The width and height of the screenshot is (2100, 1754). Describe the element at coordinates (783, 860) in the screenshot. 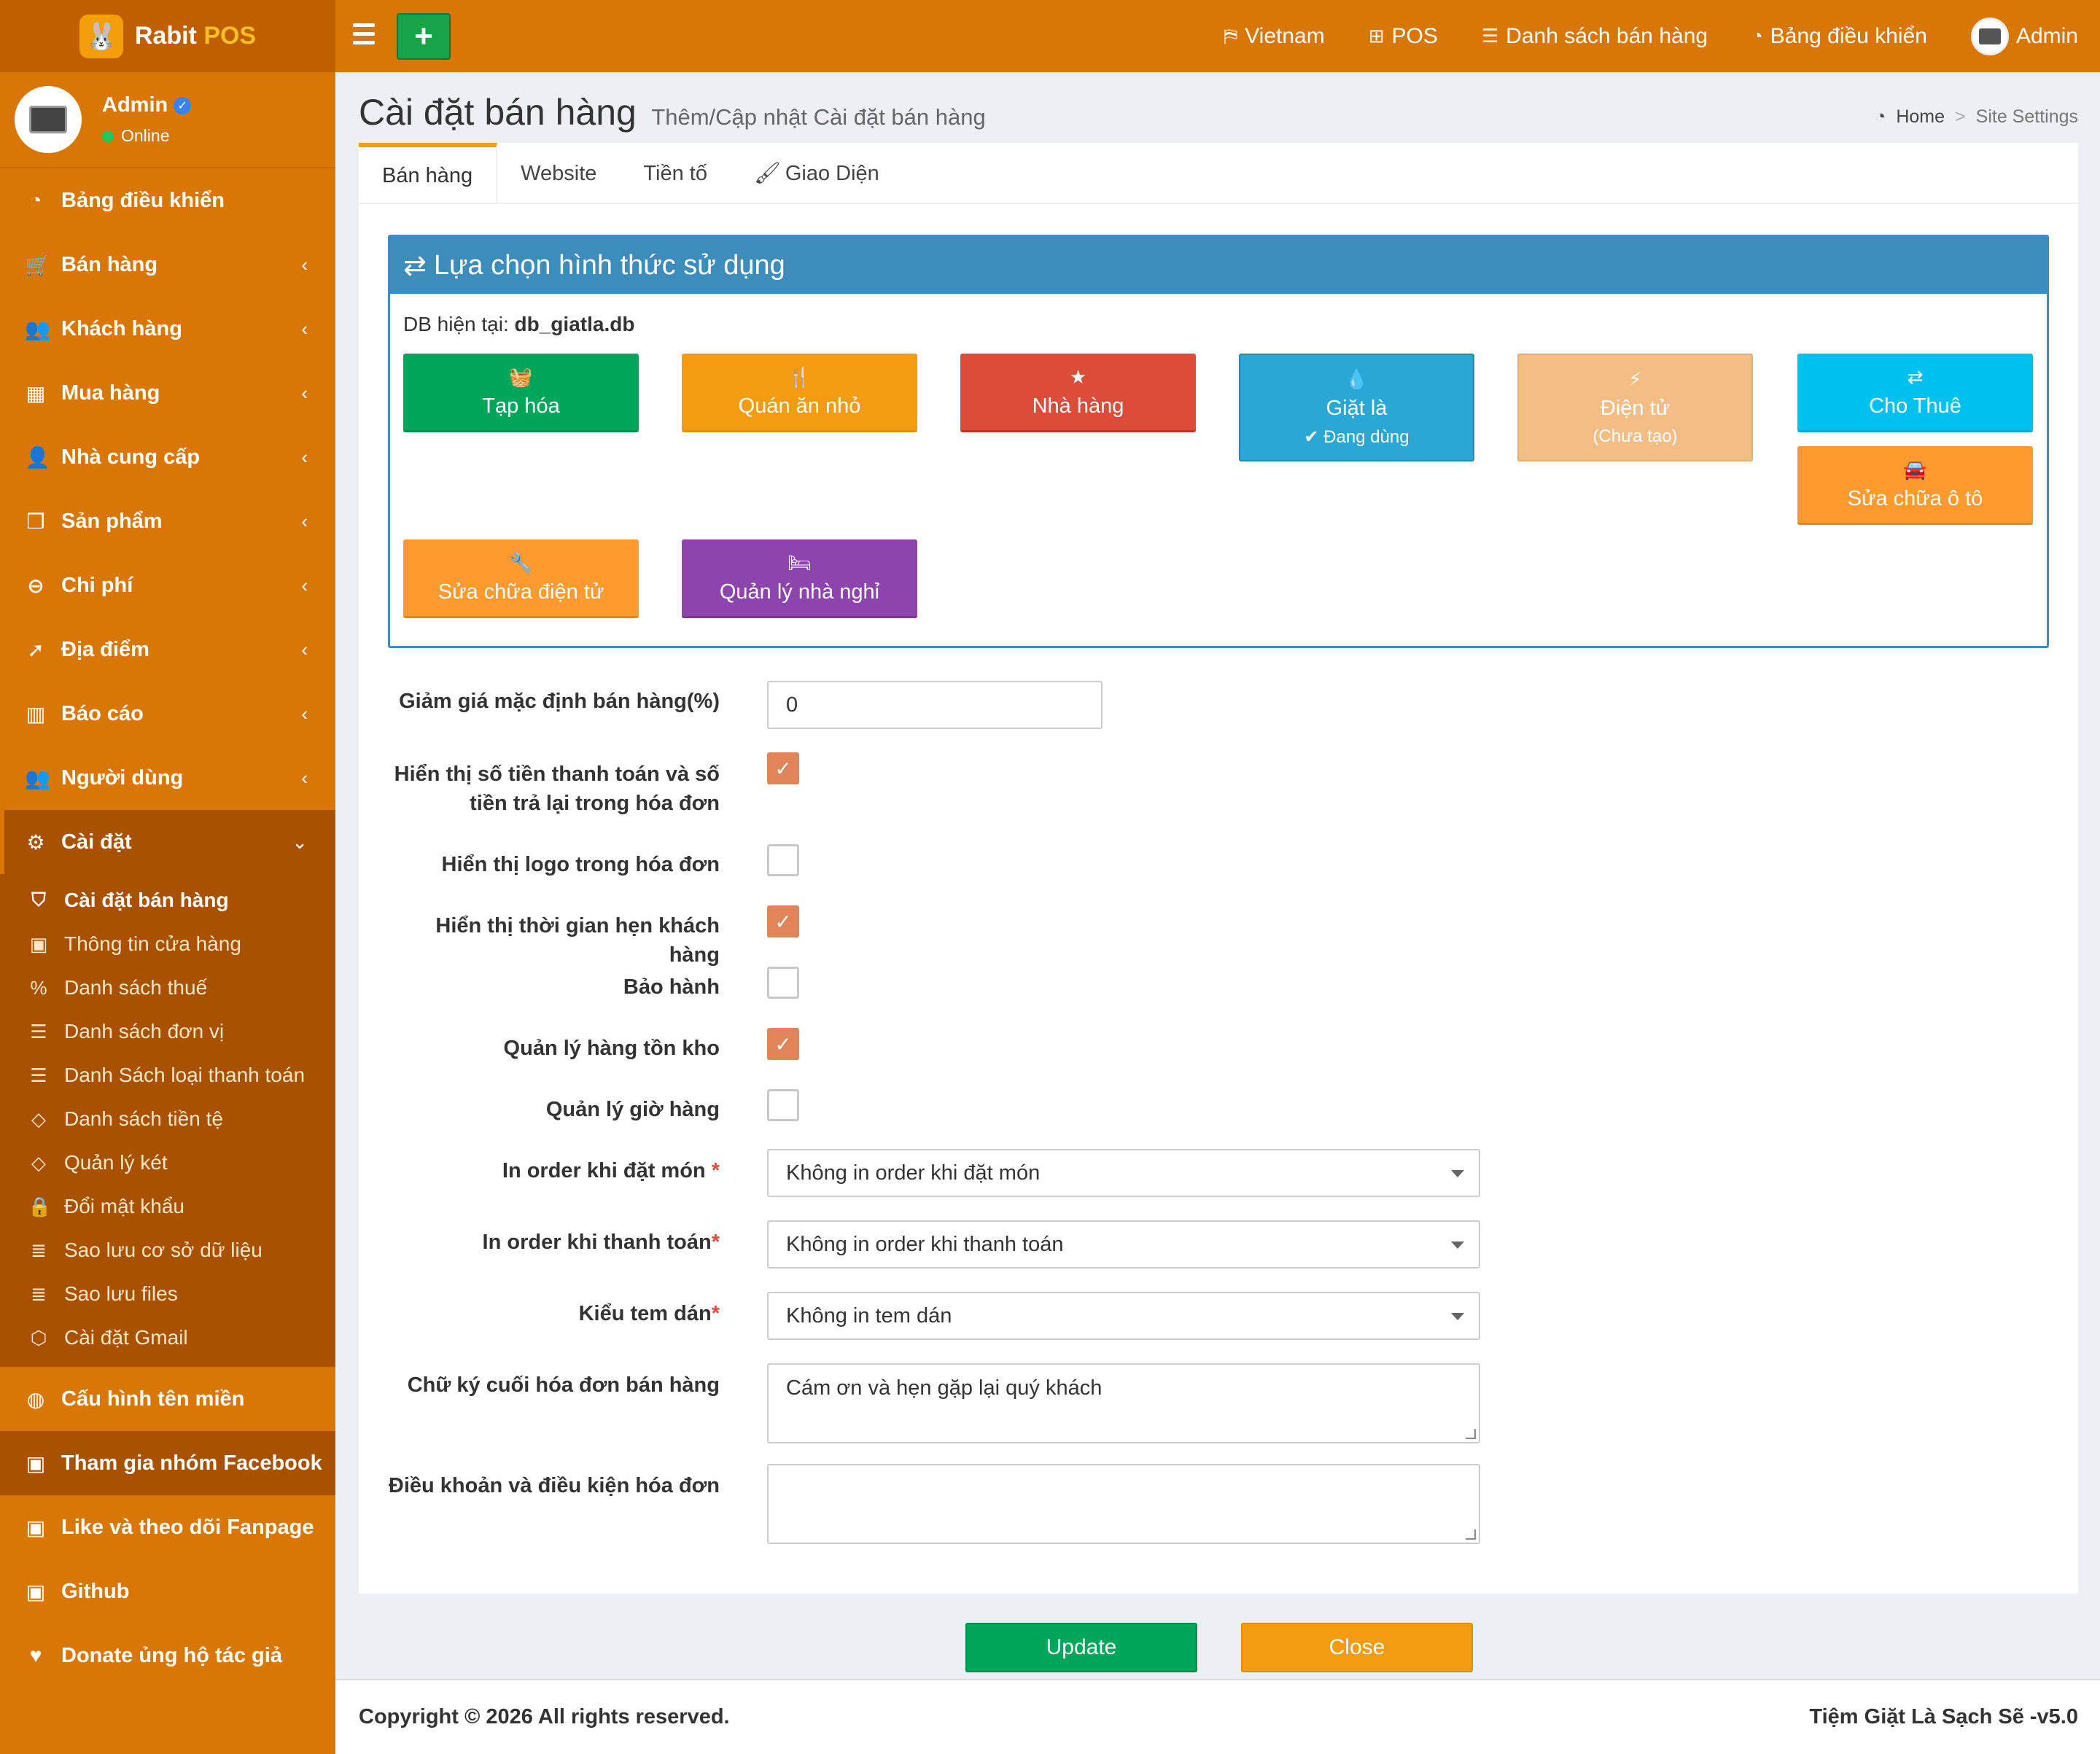

I see `show-logo-checkbox` at that location.